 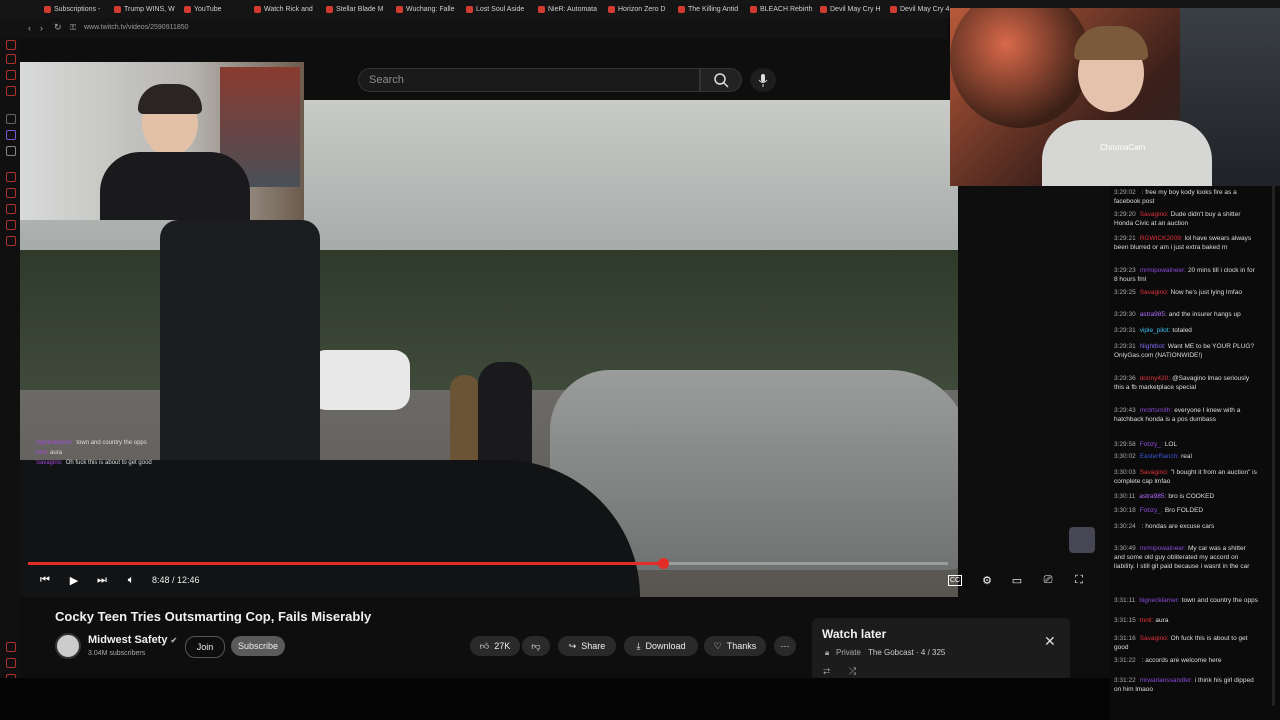 What do you see at coordinates (1111, 43) in the screenshot?
I see `streamer-hair` at bounding box center [1111, 43].